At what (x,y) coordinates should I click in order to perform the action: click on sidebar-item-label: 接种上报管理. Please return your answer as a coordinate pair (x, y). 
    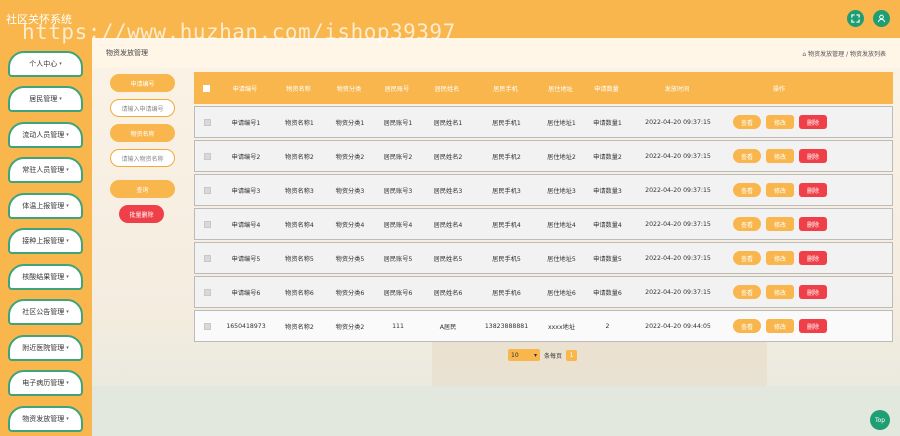
    Looking at the image, I should click on (43, 241).